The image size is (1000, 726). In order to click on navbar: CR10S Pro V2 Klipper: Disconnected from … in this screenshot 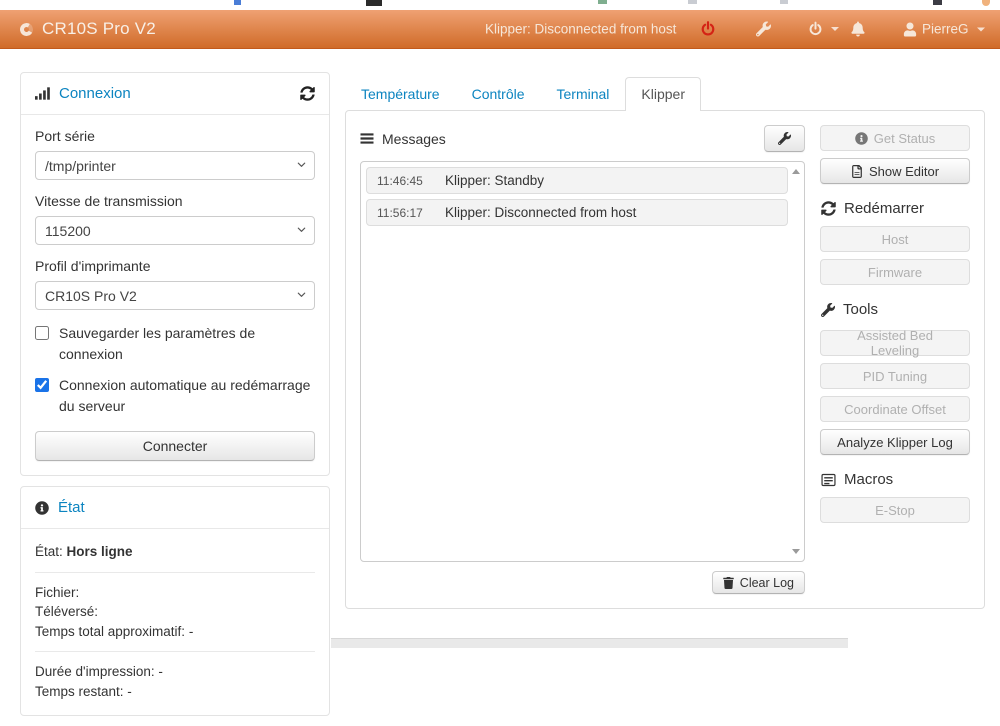, I will do `click(500, 29)`.